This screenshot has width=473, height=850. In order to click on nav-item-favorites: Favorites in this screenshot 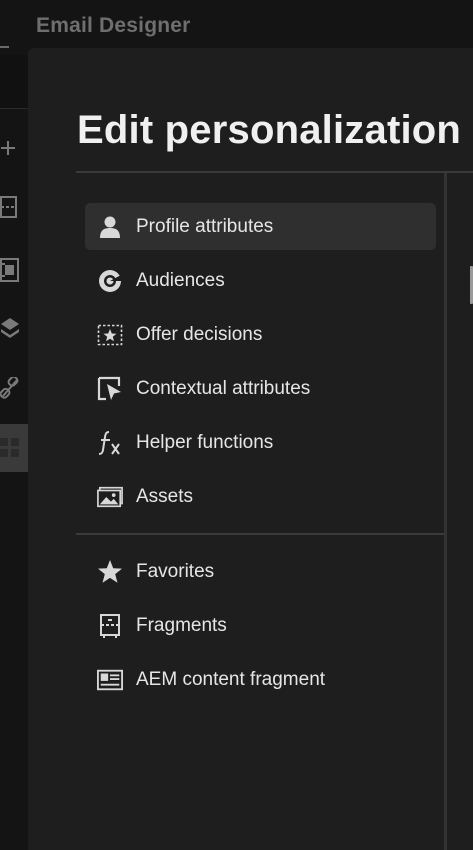, I will do `click(260, 571)`.